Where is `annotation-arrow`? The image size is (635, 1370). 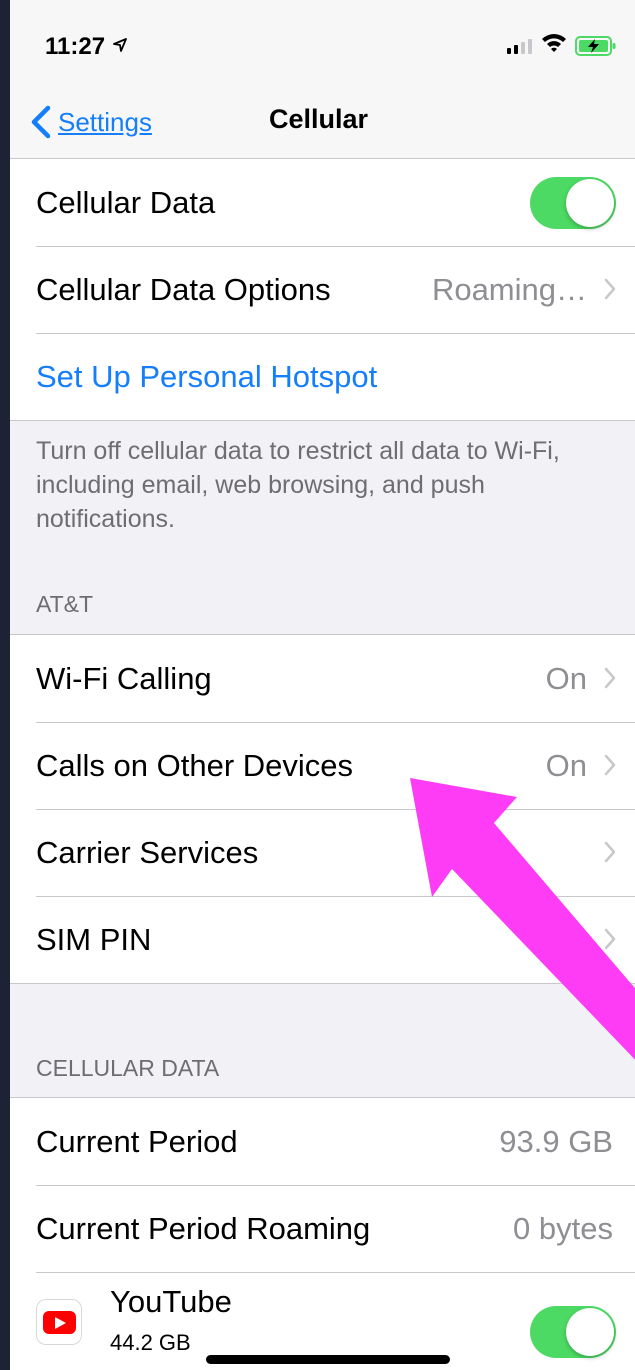
annotation-arrow is located at coordinates (522, 919).